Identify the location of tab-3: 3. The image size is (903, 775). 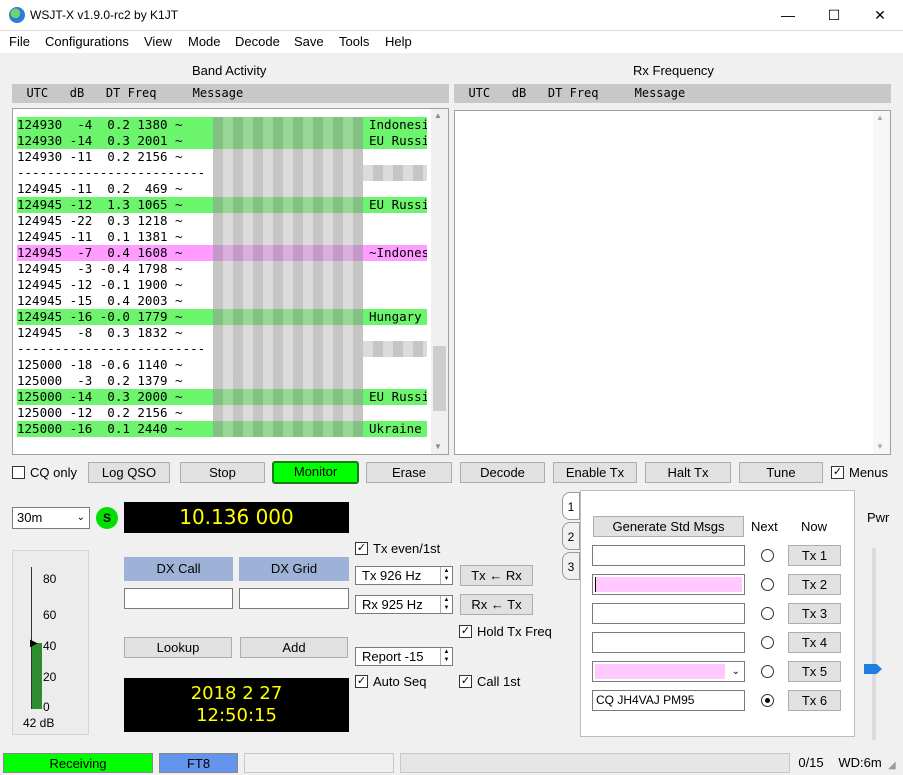
(571, 566).